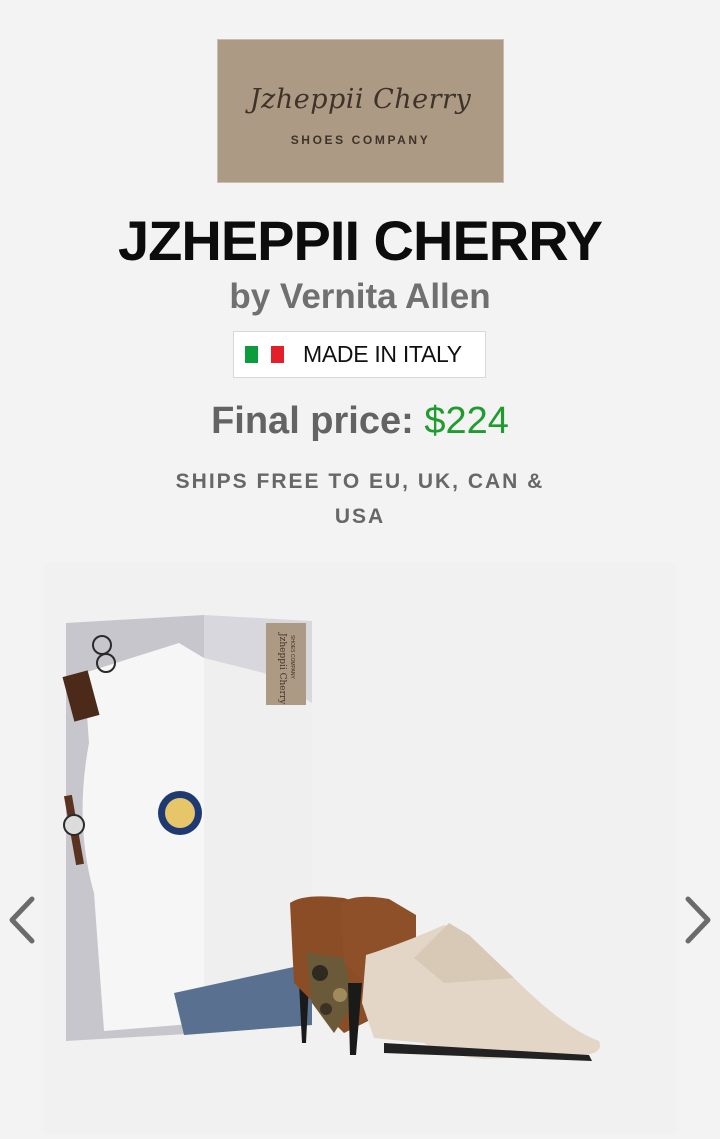 The height and width of the screenshot is (1139, 720). What do you see at coordinates (360, 296) in the screenshot?
I see `product-byline: by Vernita Allen` at bounding box center [360, 296].